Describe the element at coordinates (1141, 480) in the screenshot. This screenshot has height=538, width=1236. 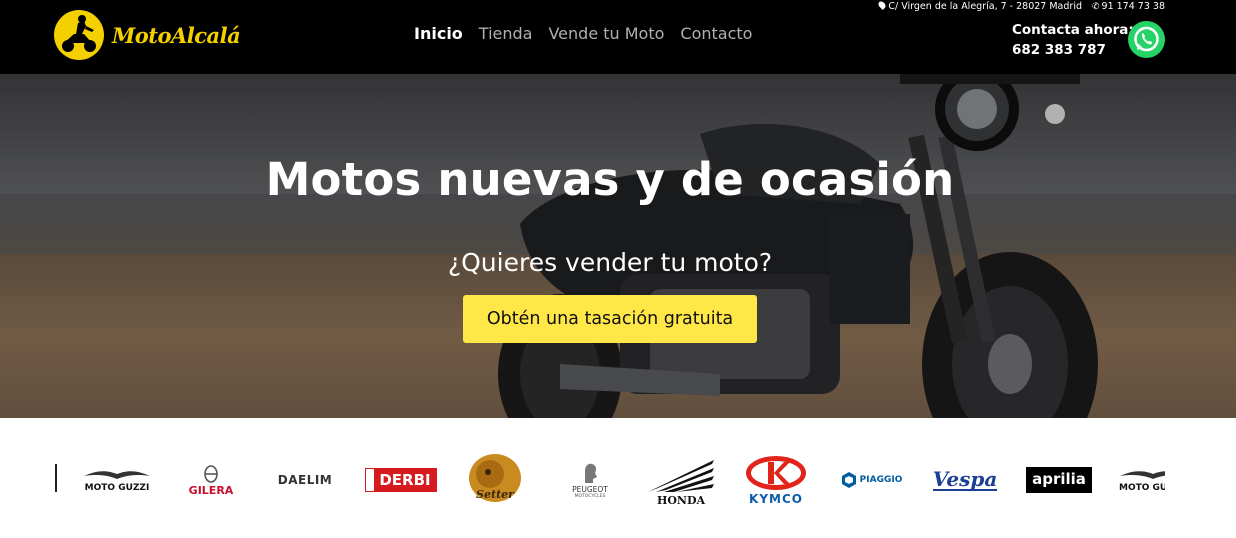
I see `brand-logo-moto-guzzi-repeat: MOTO GU` at that location.